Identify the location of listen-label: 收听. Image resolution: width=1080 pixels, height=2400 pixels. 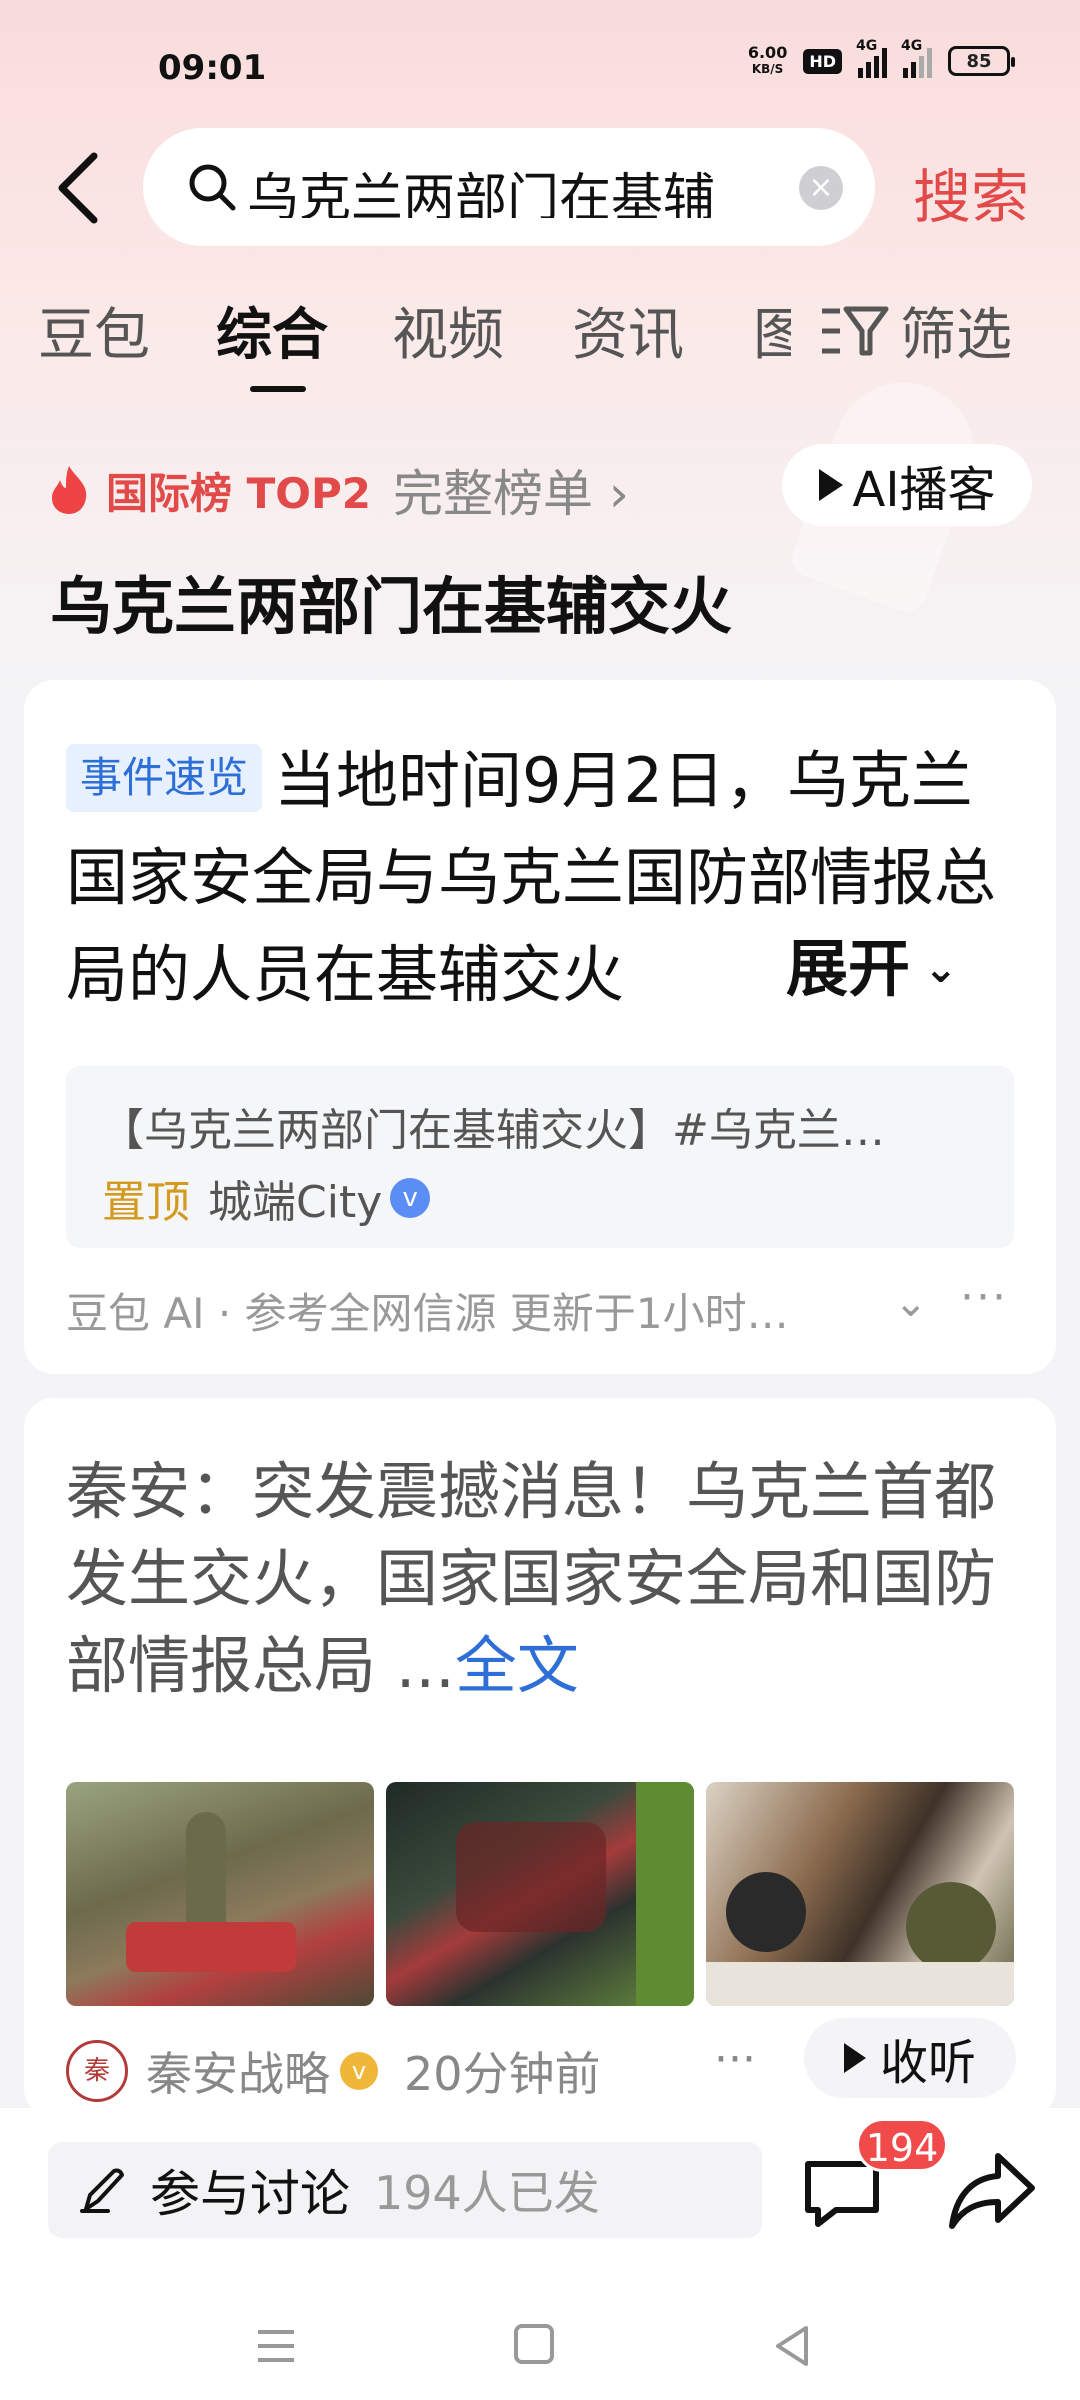
(927, 2063).